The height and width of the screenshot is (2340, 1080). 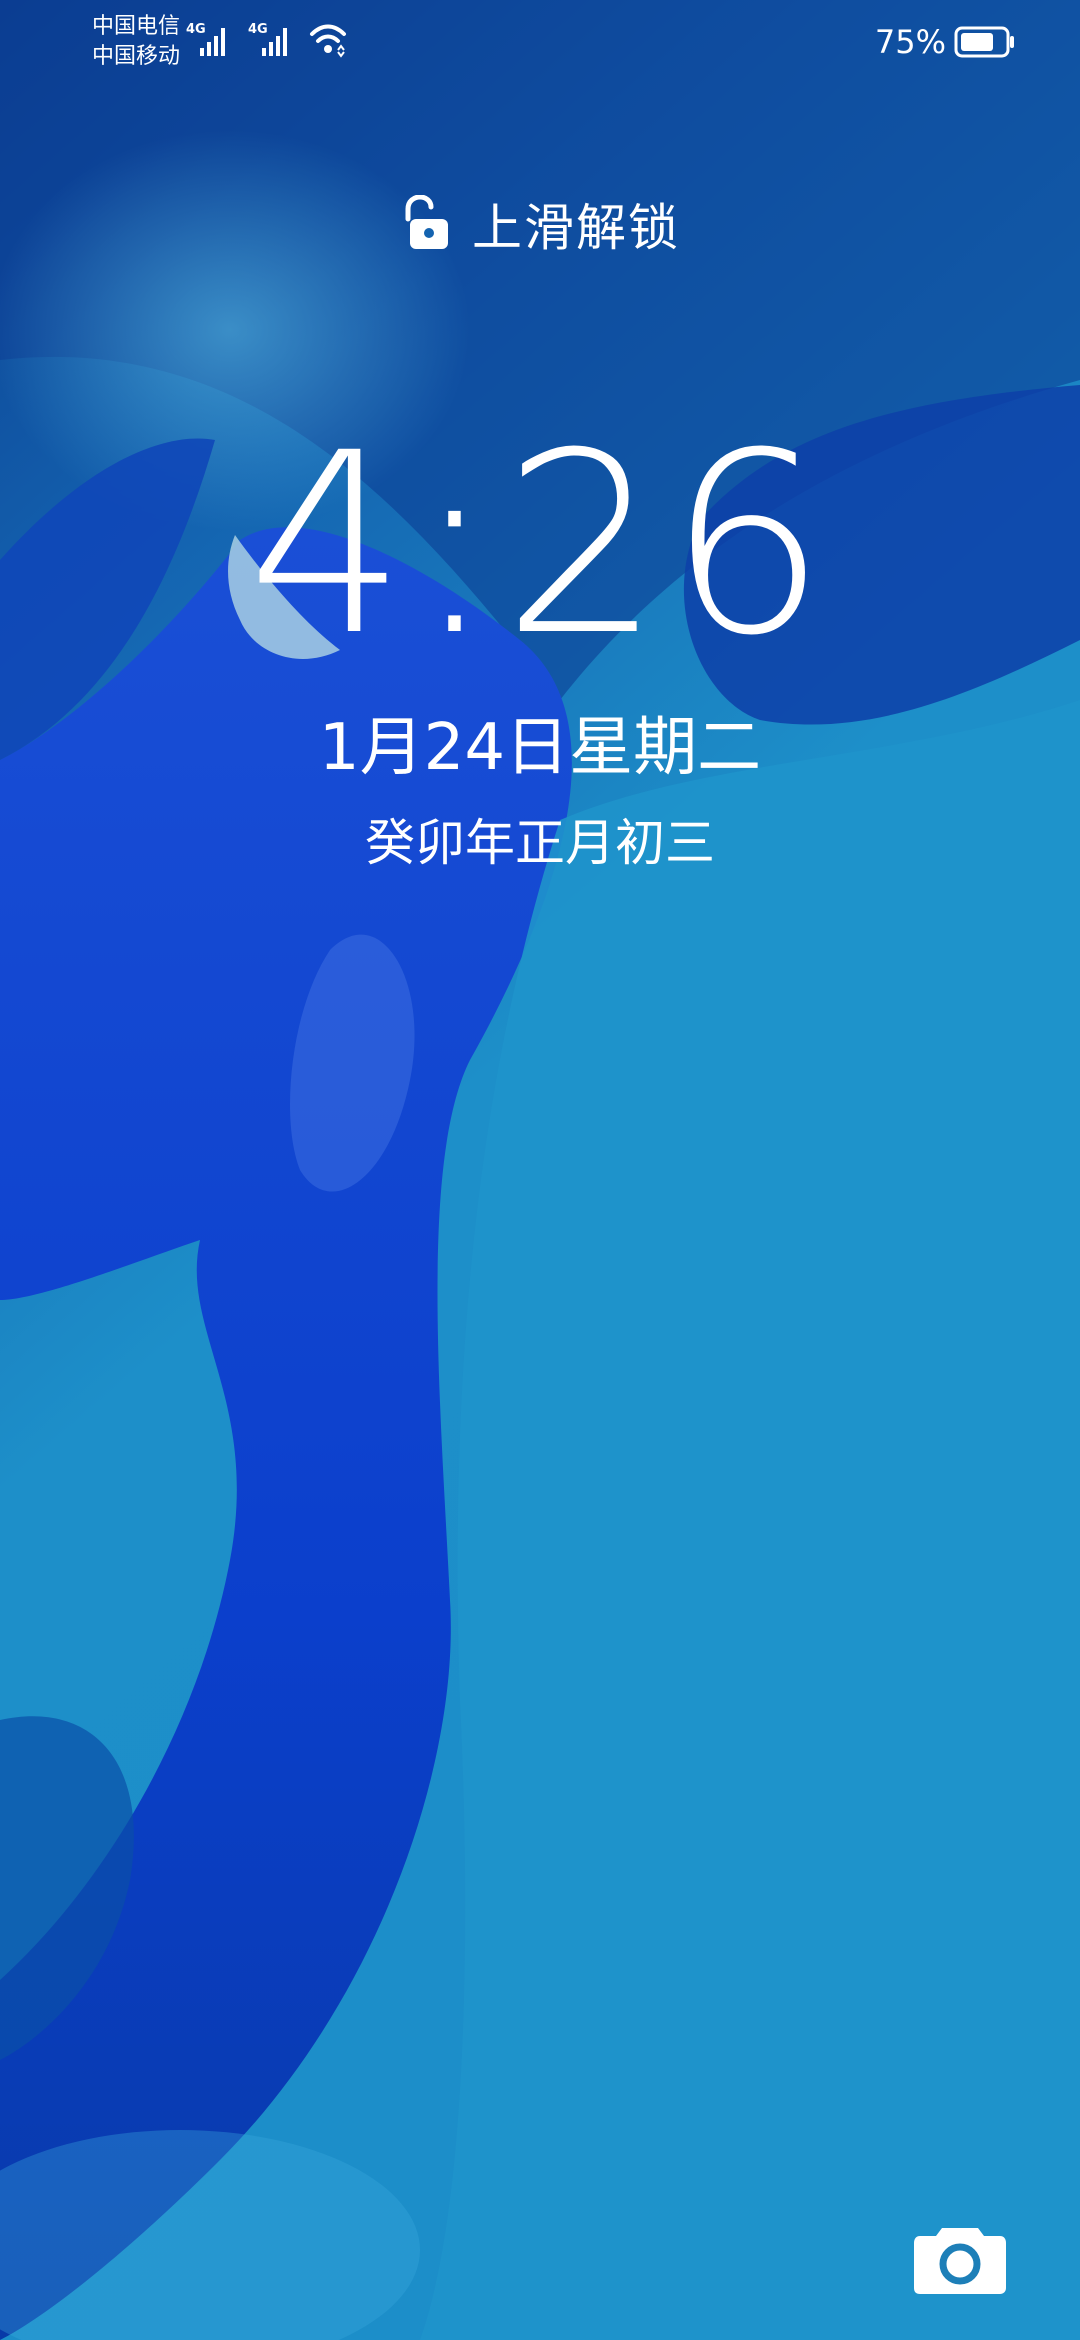 What do you see at coordinates (540, 544) in the screenshot?
I see `lockscreen-clock: 4:26` at bounding box center [540, 544].